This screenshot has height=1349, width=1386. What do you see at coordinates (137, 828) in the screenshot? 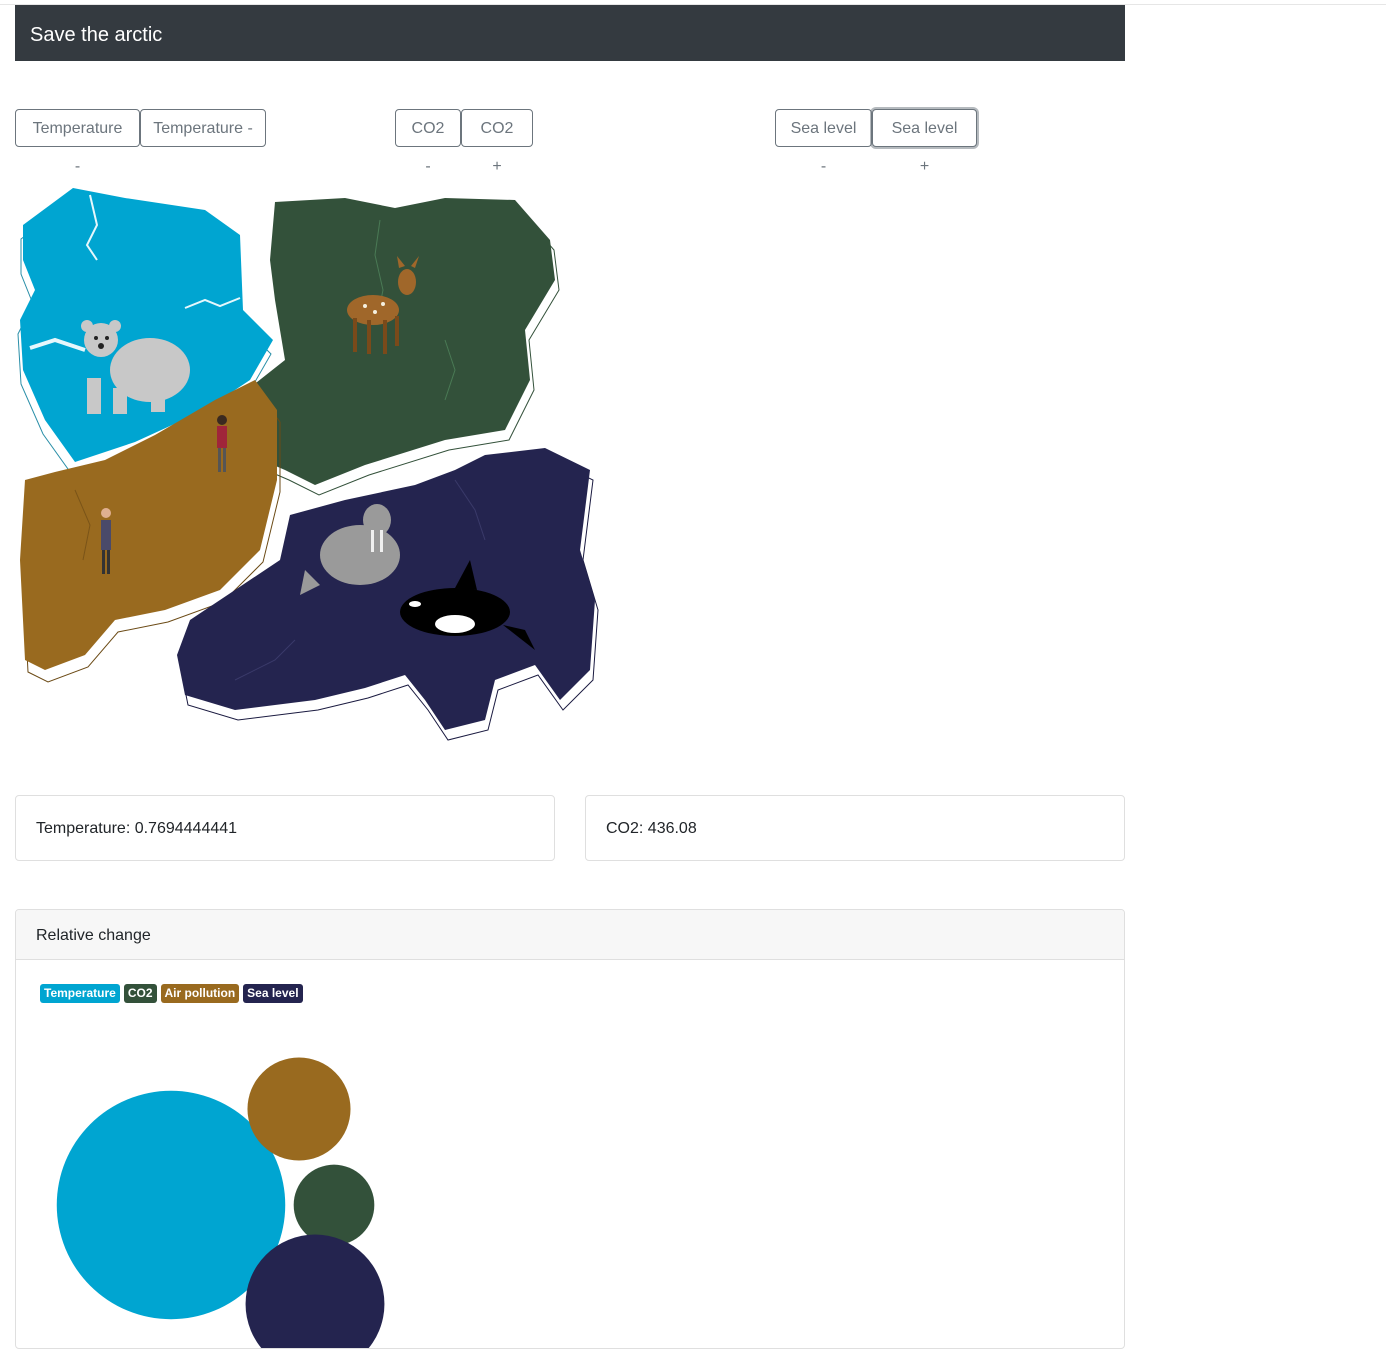
I see `temperature-value: Temperature: 0.7694444441` at bounding box center [137, 828].